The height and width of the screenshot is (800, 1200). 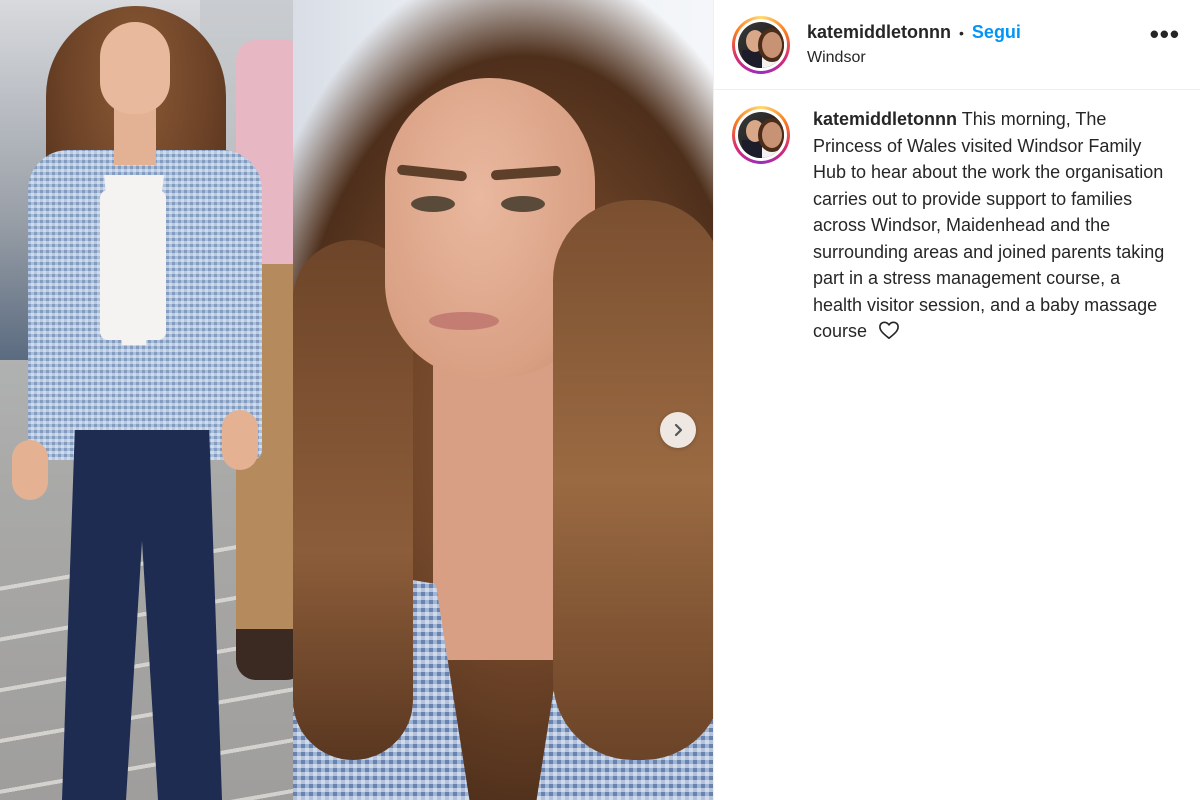 What do you see at coordinates (761, 44) in the screenshot?
I see `avatar` at bounding box center [761, 44].